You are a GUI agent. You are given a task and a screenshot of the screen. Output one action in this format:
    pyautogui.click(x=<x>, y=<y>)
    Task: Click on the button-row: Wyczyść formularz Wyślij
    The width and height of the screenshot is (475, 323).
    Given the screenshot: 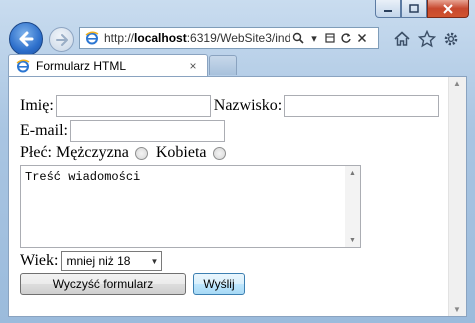 What is the action you would take?
    pyautogui.click(x=132, y=284)
    